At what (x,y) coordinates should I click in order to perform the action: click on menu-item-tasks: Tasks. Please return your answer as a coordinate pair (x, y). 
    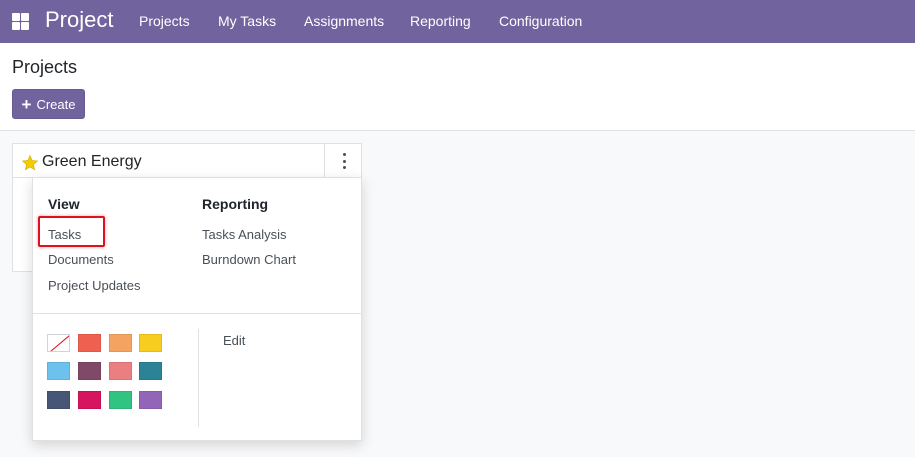
    Looking at the image, I should click on (64, 235).